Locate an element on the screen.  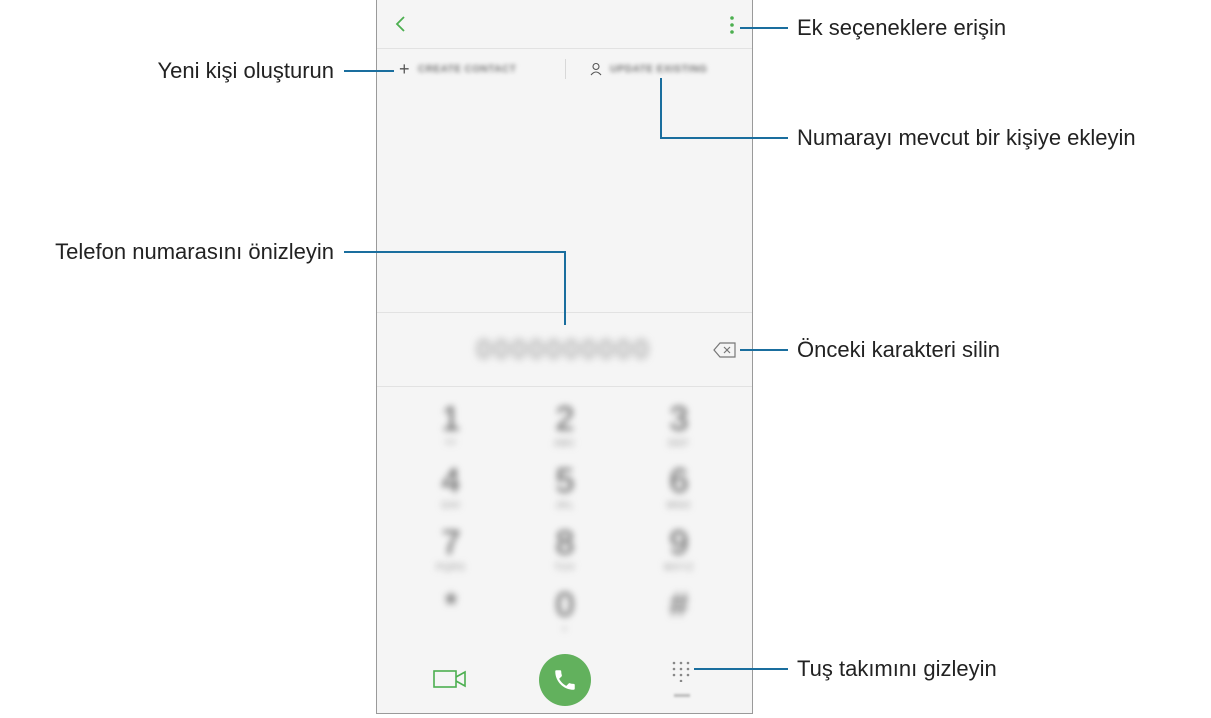
action-divider is located at coordinates (565, 69).